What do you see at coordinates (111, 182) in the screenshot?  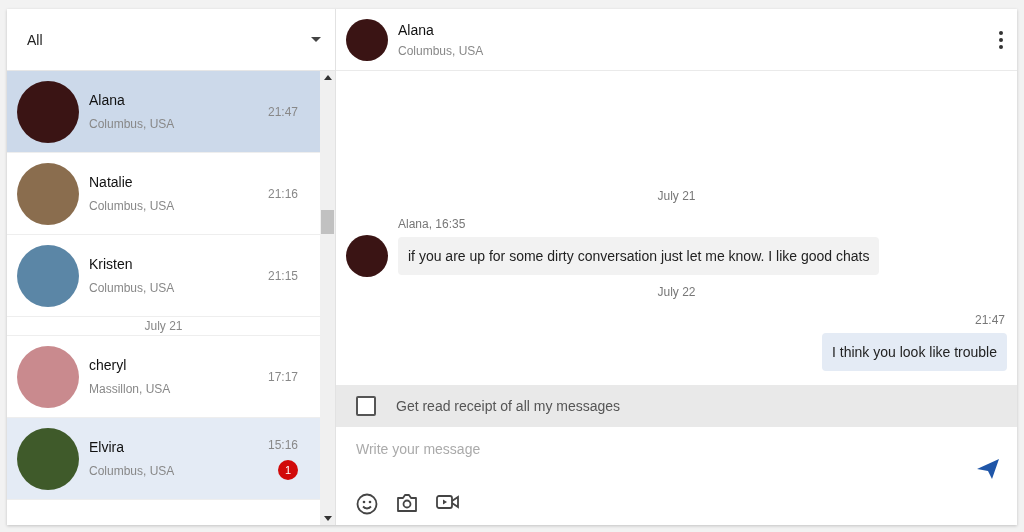 I see `contact-name: Natalie` at bounding box center [111, 182].